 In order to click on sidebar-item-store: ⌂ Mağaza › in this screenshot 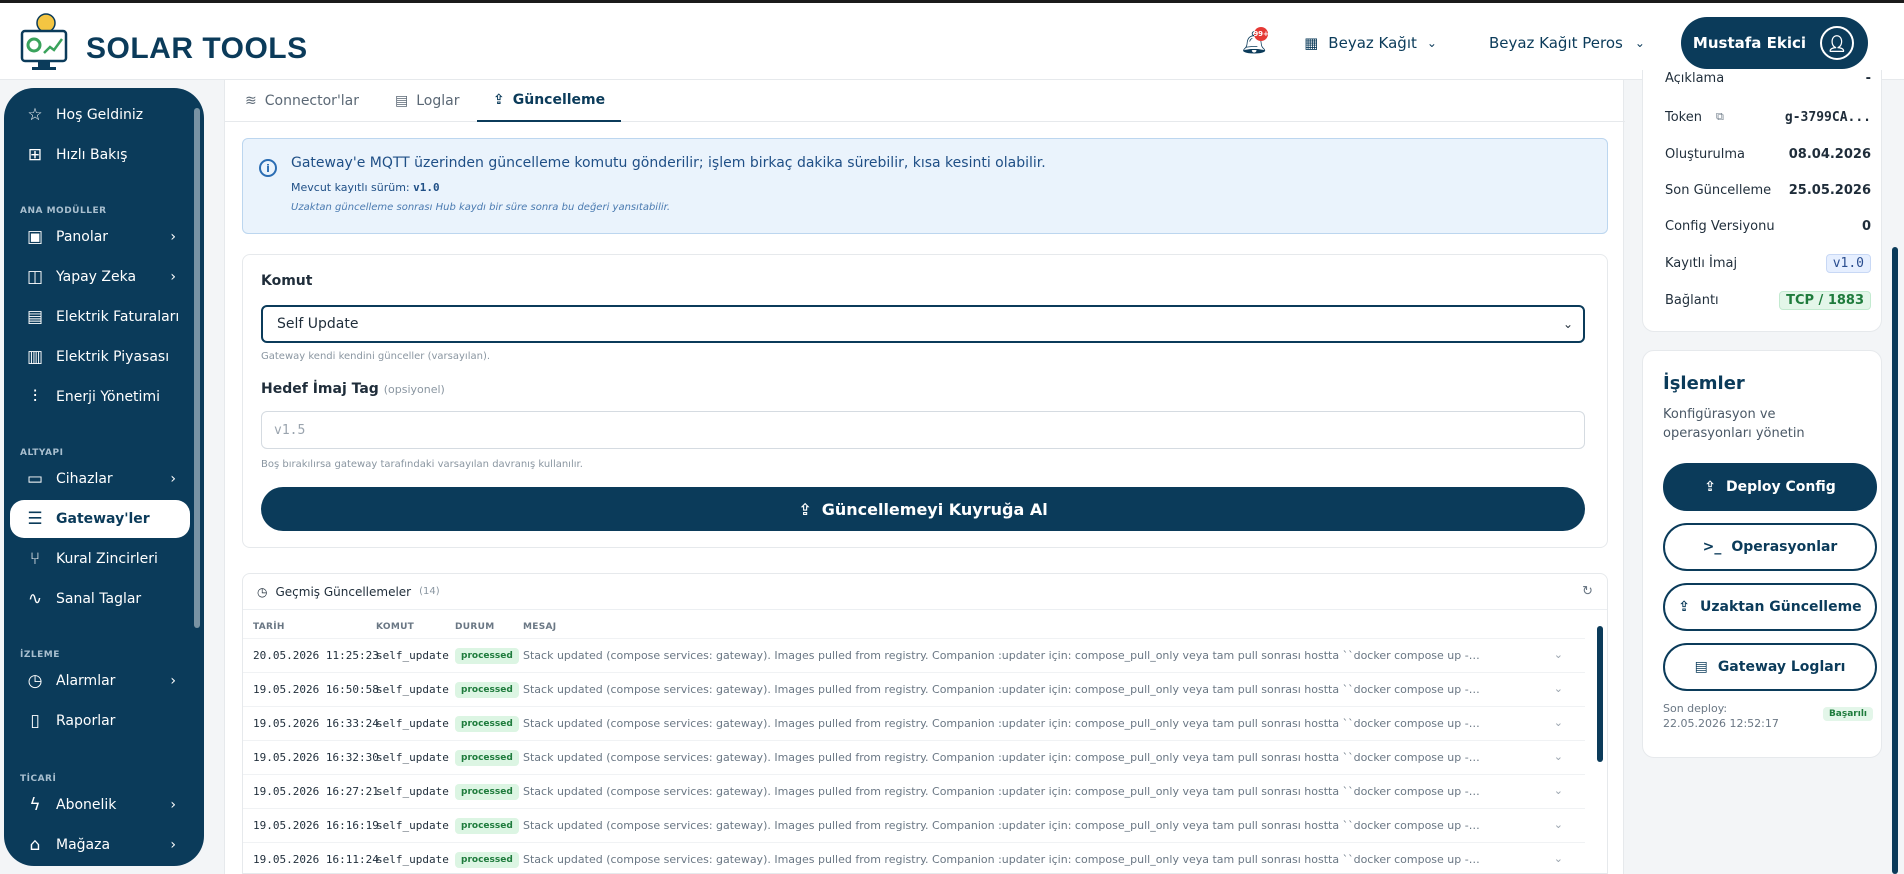, I will do `click(100, 845)`.